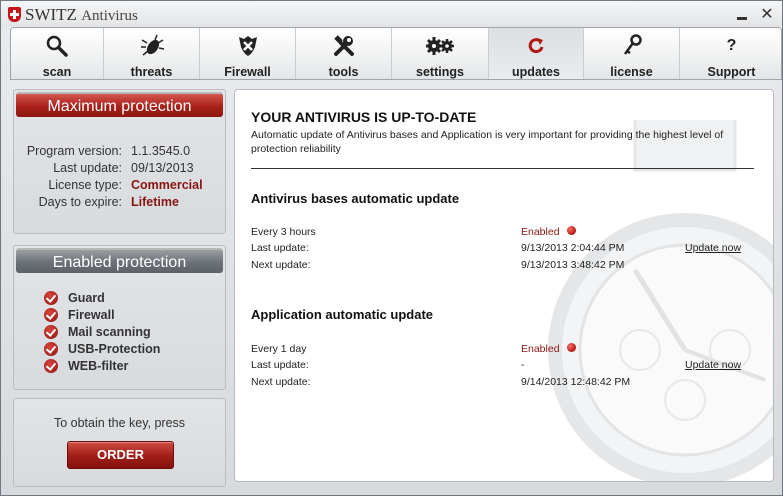 This screenshot has height=496, width=783. Describe the element at coordinates (151, 72) in the screenshot. I see `tab-threats-label: threats` at that location.